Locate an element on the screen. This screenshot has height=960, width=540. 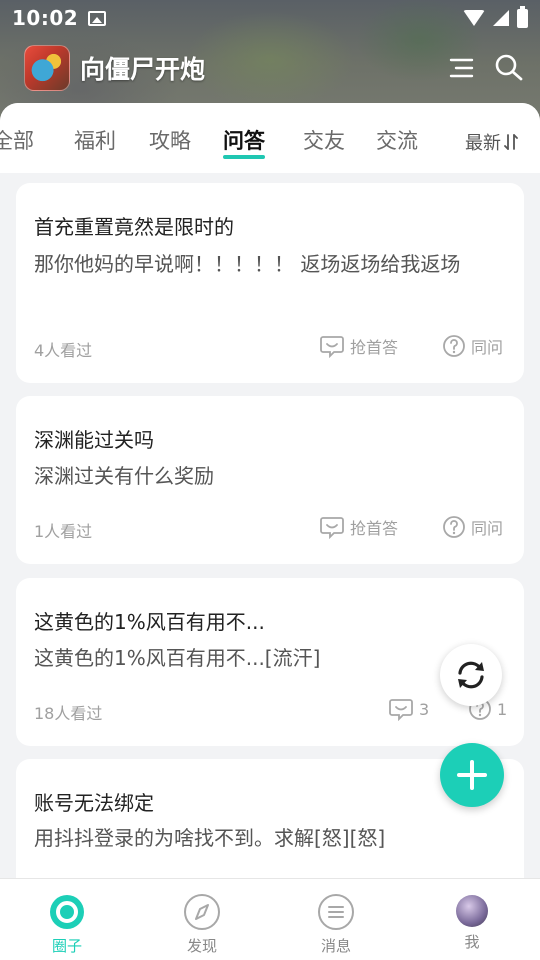
comment-count: 3 is located at coordinates (424, 709).